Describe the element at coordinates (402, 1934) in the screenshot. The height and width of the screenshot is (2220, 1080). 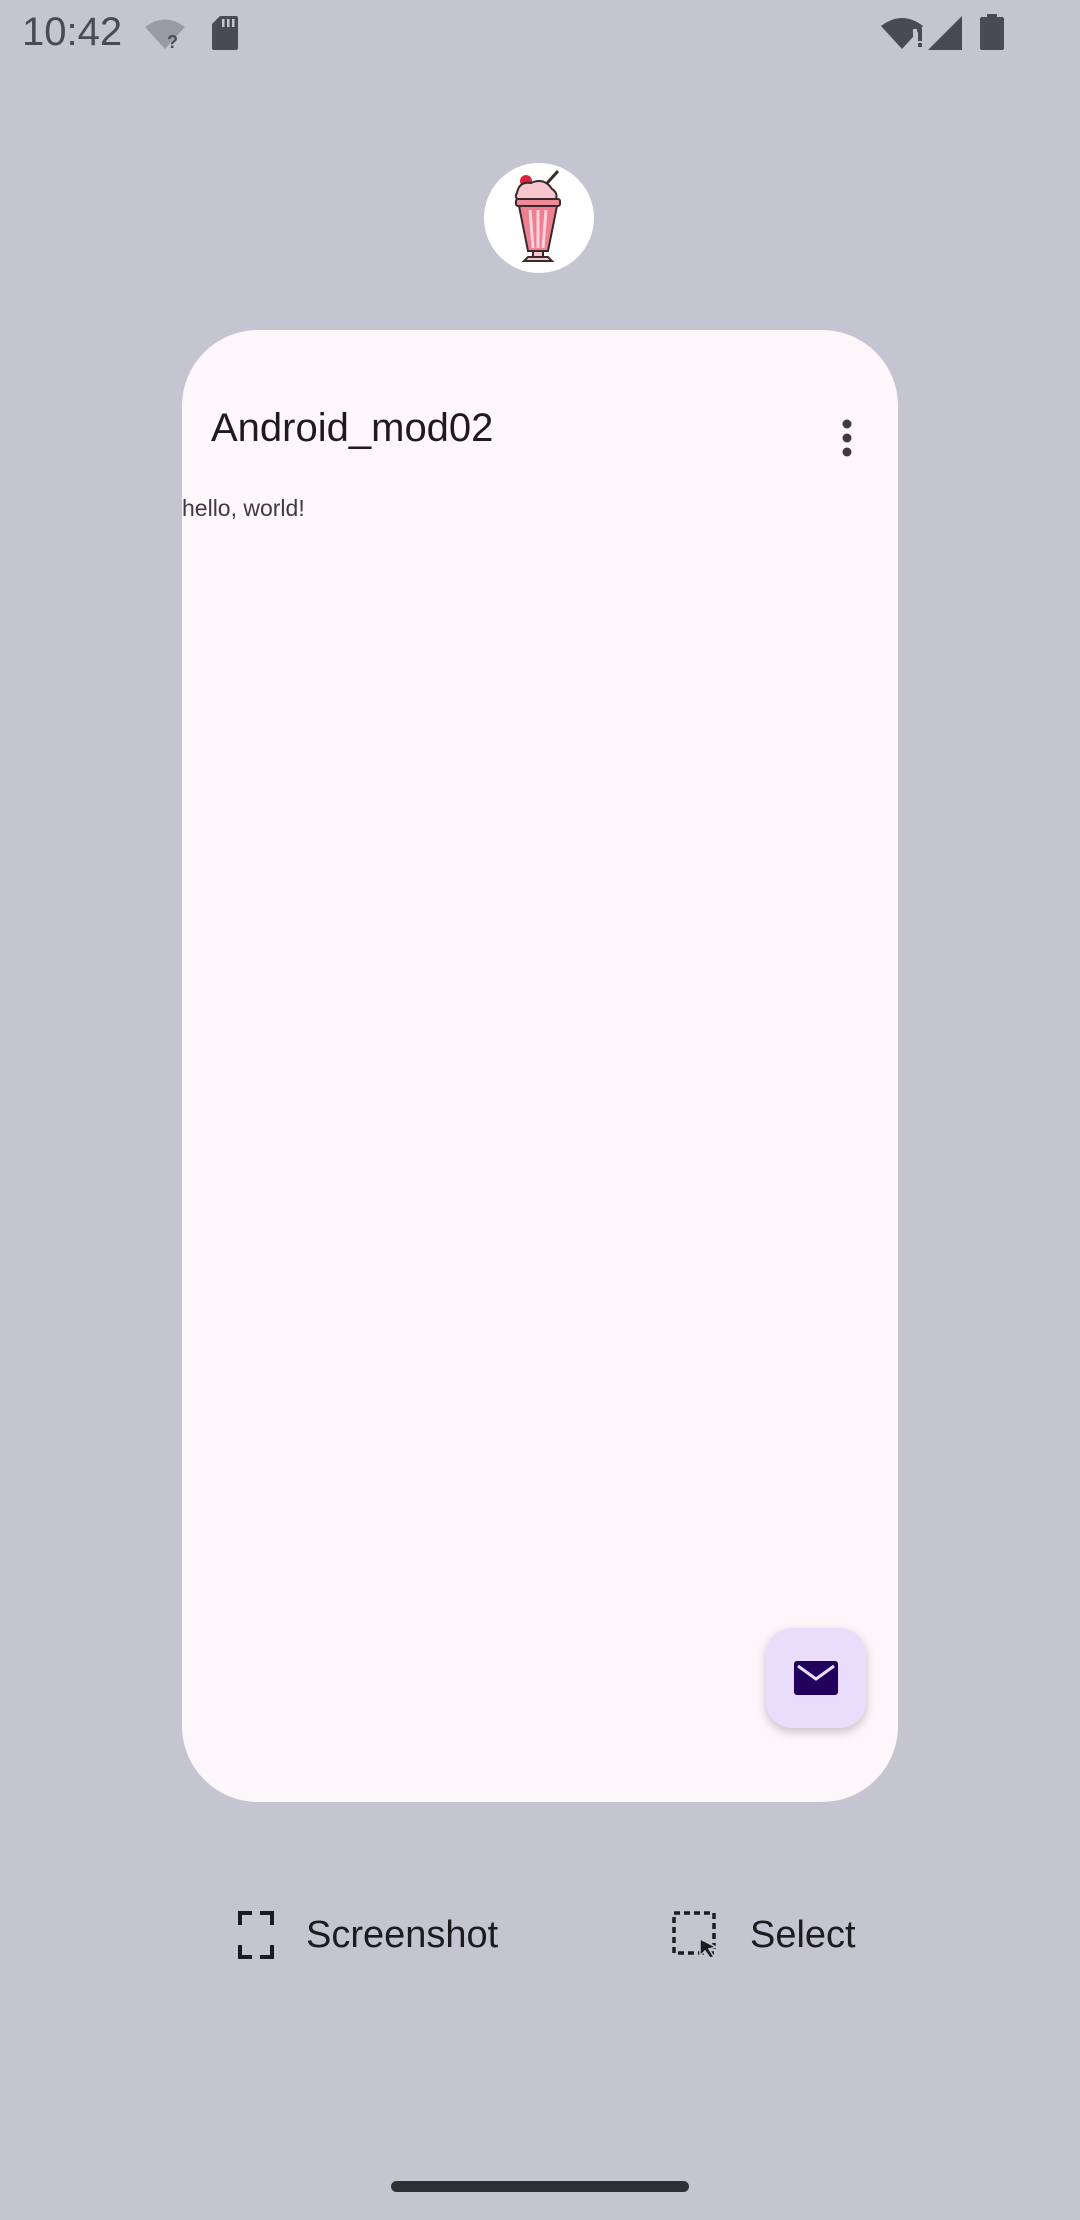
I see `screenshot-label: Screenshot` at that location.